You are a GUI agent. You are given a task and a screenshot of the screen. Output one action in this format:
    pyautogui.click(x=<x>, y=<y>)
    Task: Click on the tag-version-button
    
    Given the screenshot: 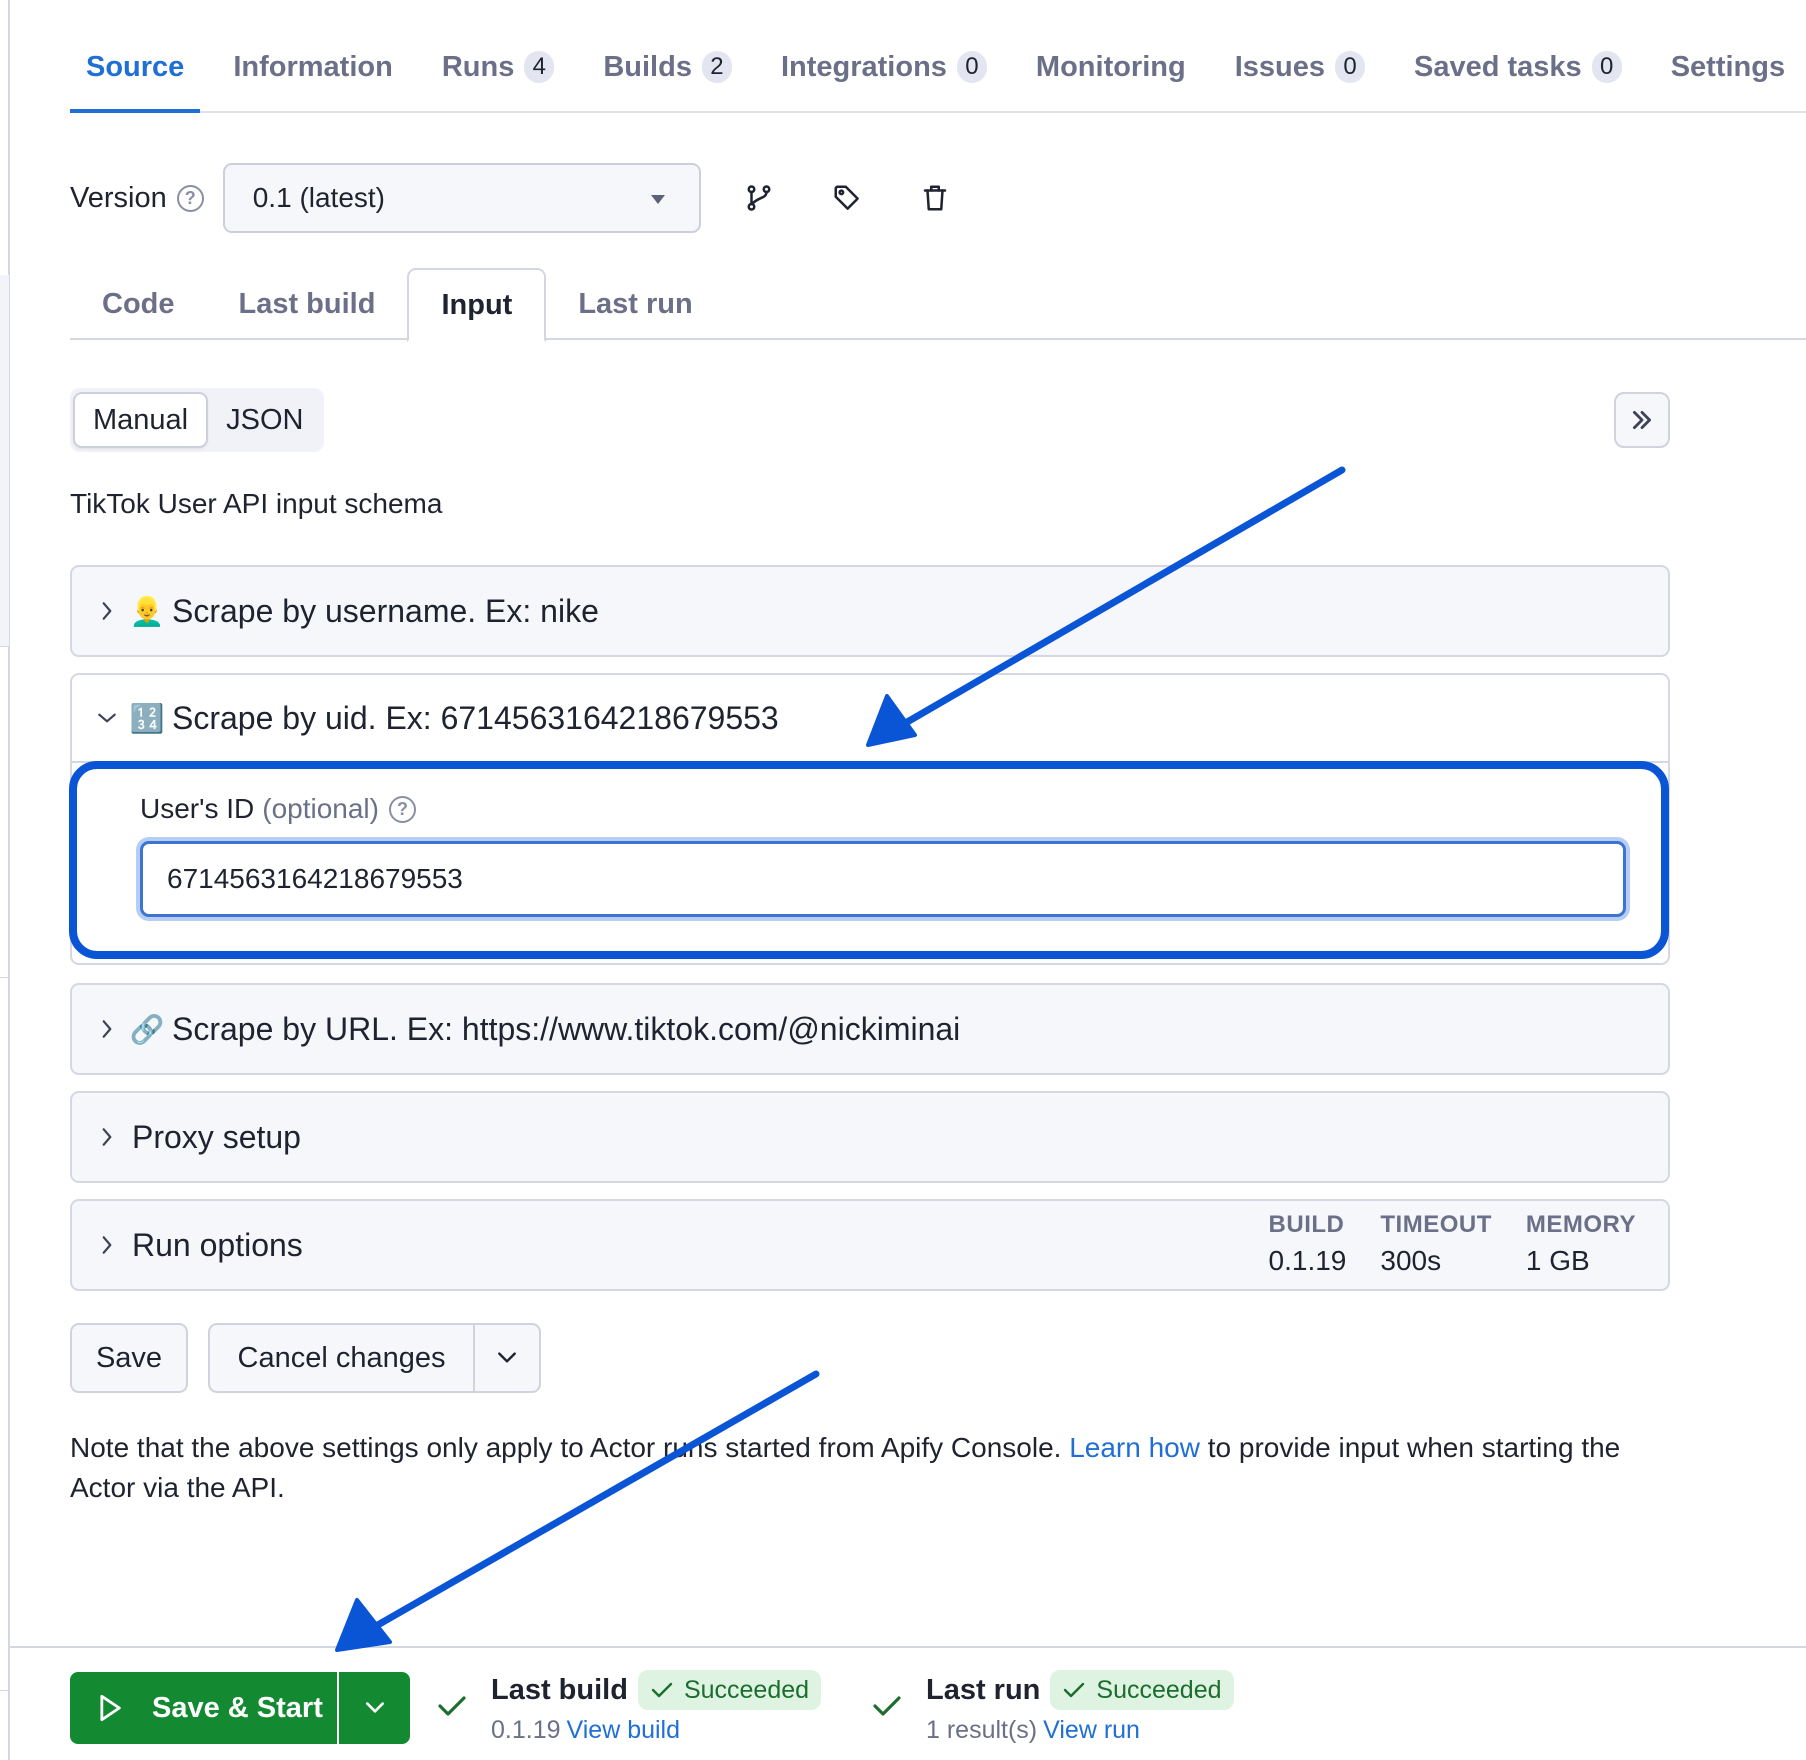 What is the action you would take?
    pyautogui.click(x=847, y=198)
    